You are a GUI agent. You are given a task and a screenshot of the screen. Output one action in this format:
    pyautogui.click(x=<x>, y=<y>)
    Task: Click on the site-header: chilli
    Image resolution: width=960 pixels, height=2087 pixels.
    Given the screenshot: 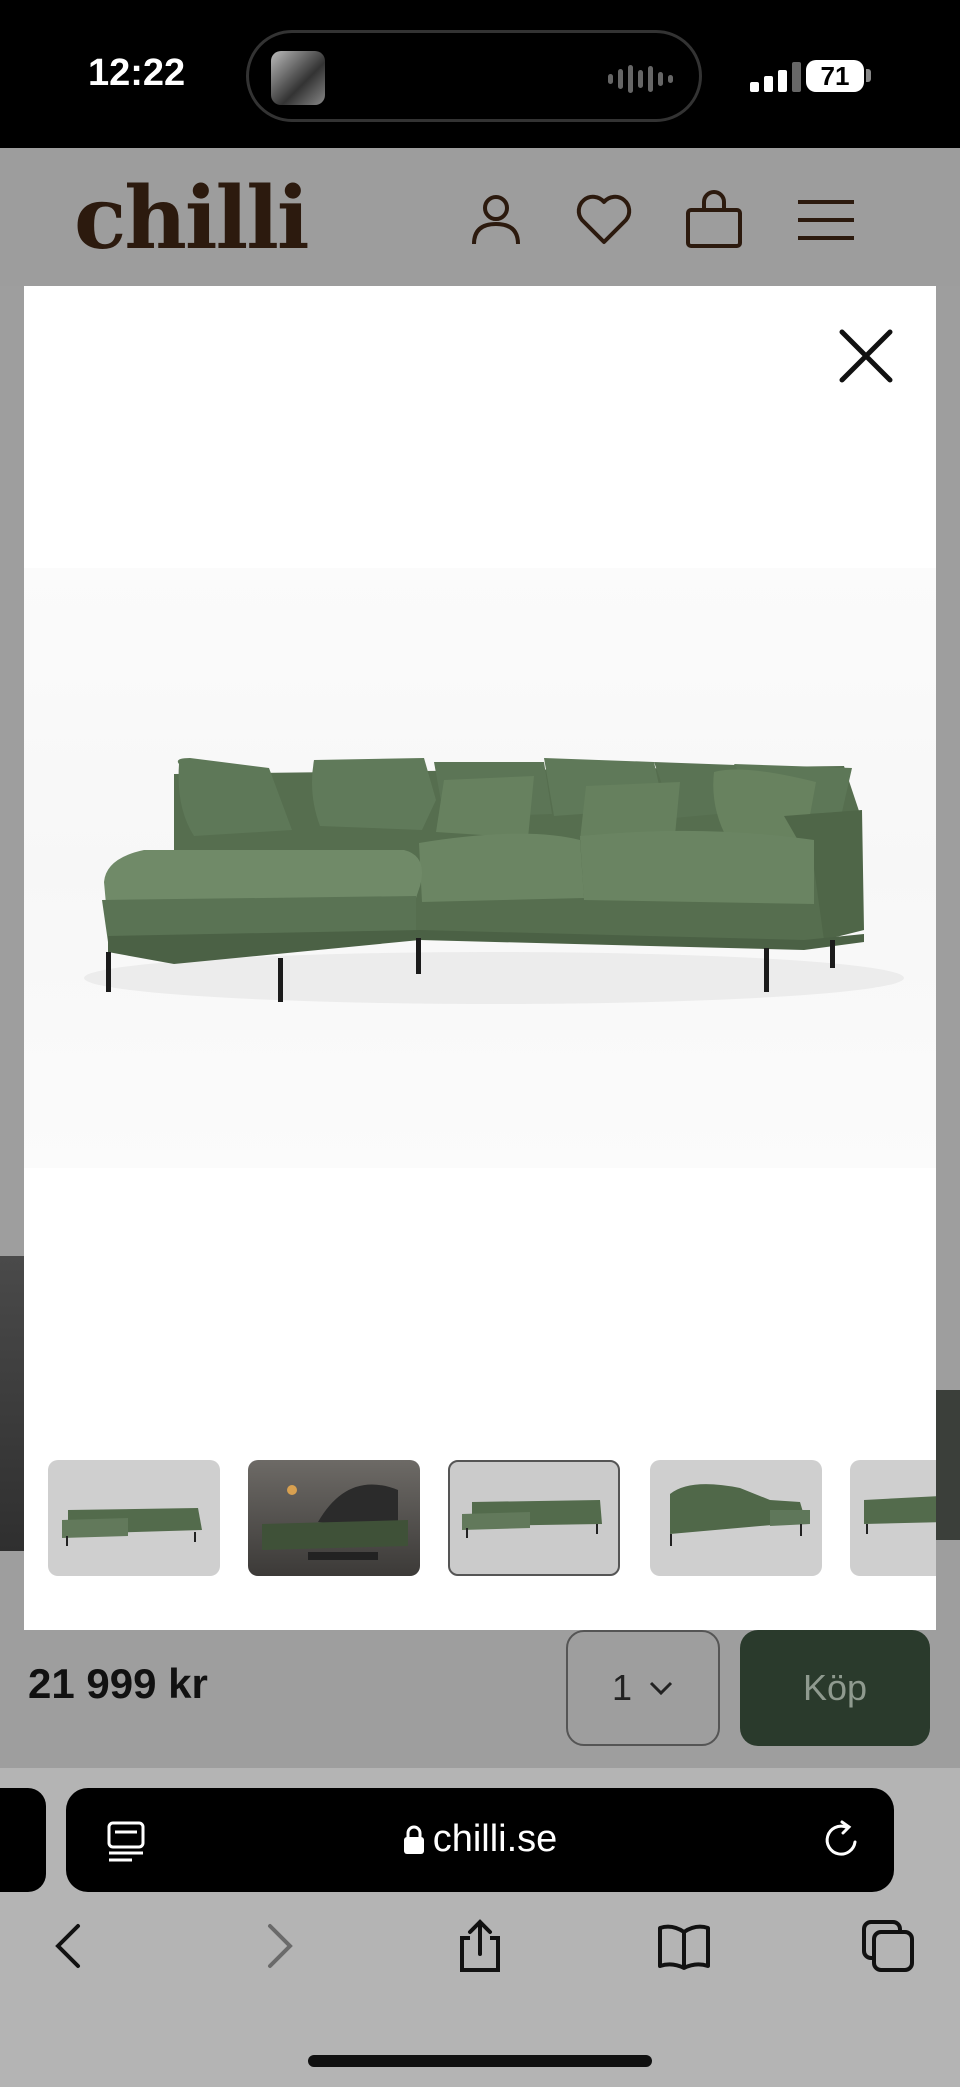 What is the action you would take?
    pyautogui.click(x=480, y=217)
    